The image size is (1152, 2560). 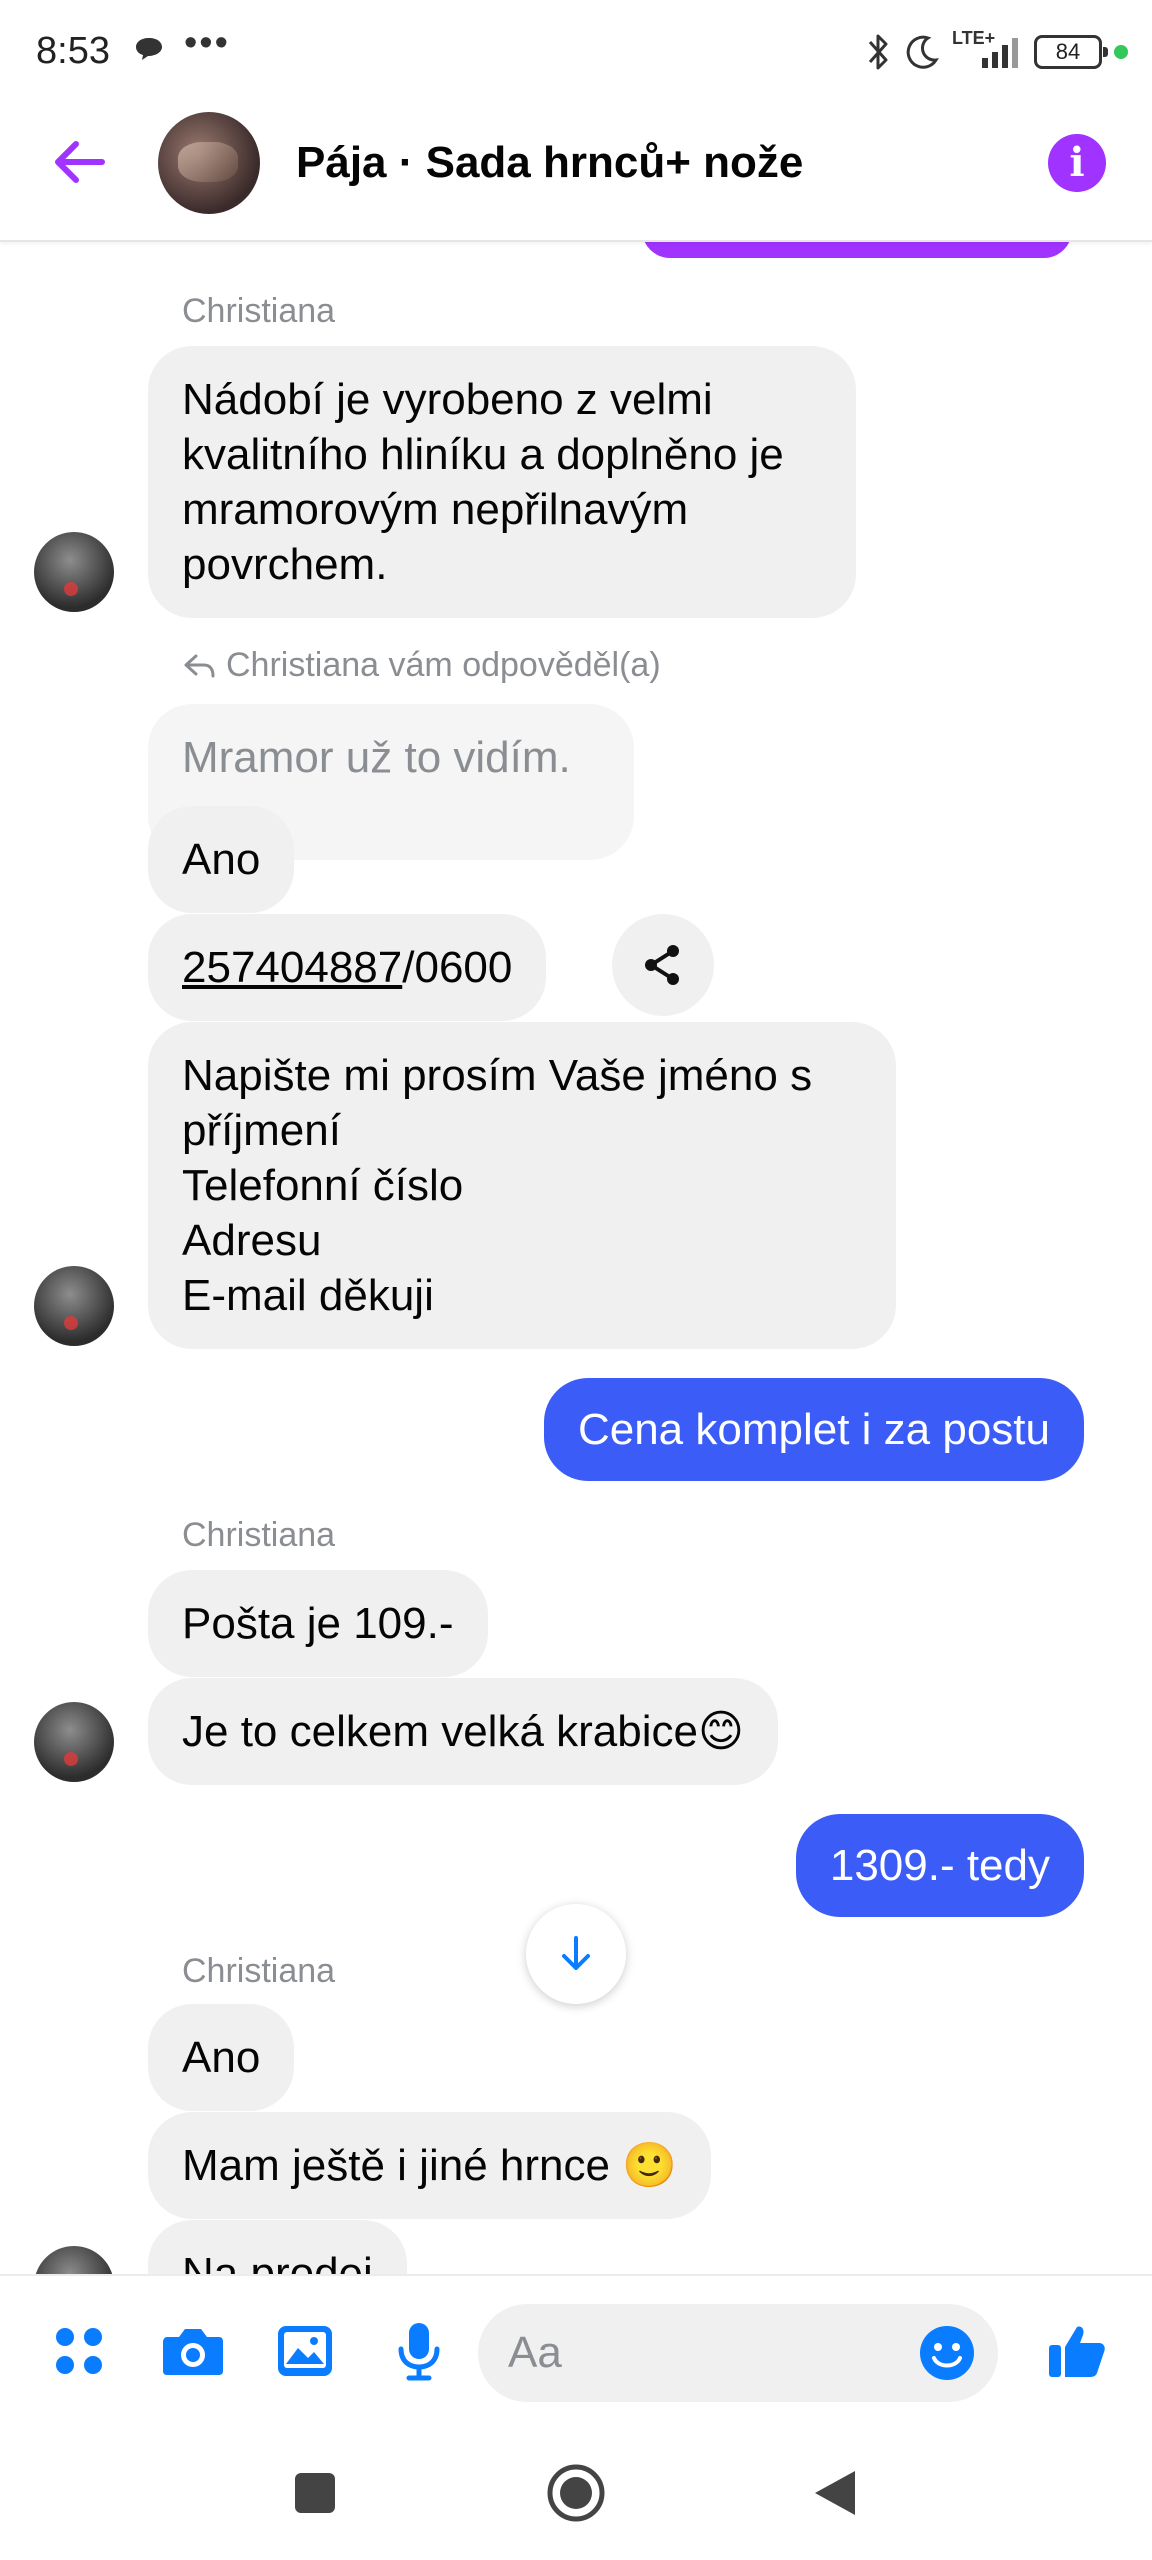 I want to click on share-icon, so click(x=662, y=965).